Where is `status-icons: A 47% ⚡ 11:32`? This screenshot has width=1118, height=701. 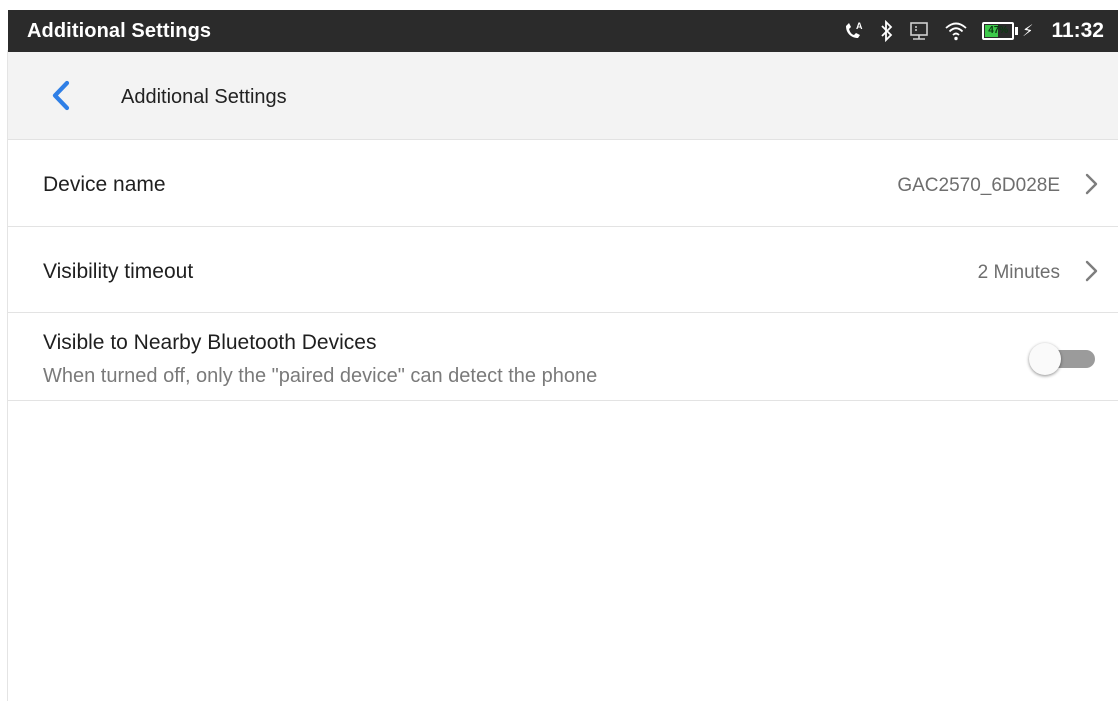 status-icons: A 47% ⚡ 11:32 is located at coordinates (973, 31).